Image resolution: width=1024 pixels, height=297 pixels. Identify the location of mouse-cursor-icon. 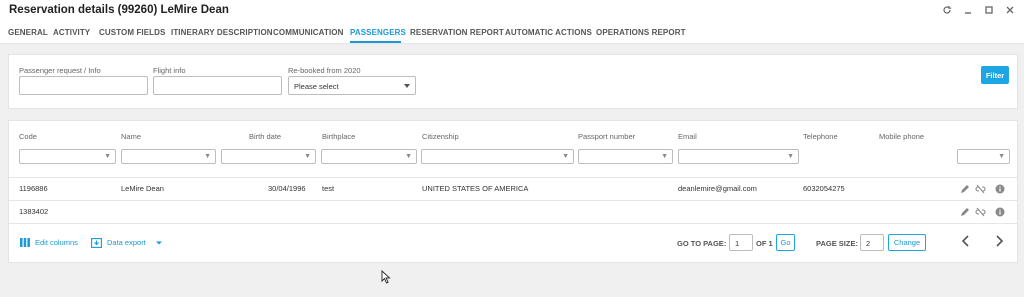
(386, 279).